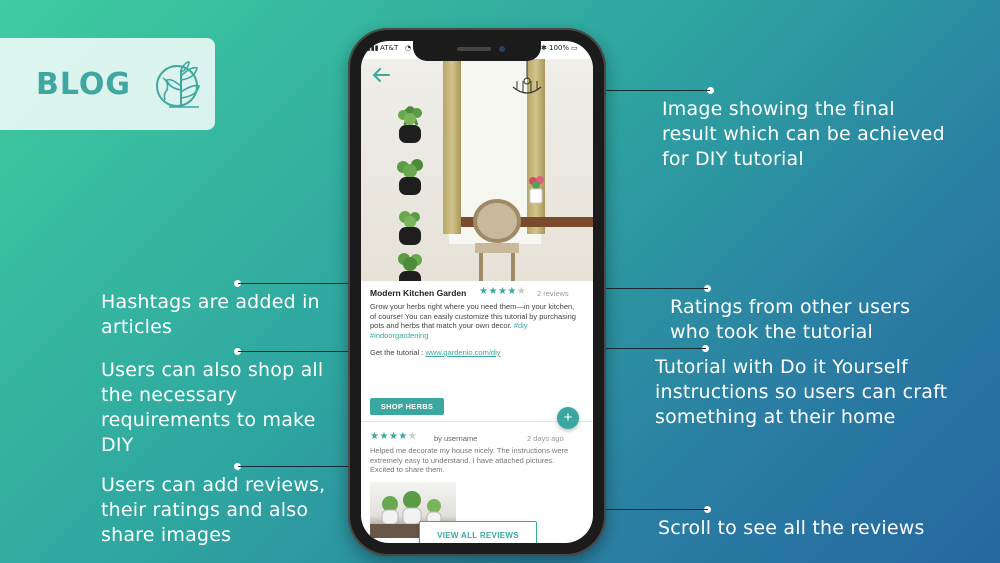  I want to click on review-rating-stars: ★★★★★, so click(393, 436).